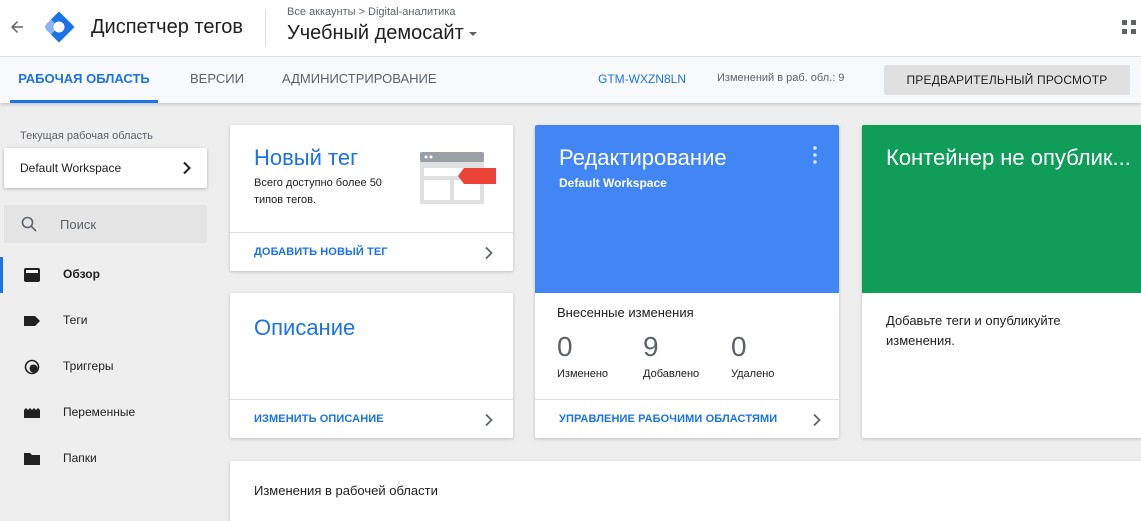 This screenshot has width=1141, height=521. I want to click on stat-added: 9 Добавлено, so click(671, 355).